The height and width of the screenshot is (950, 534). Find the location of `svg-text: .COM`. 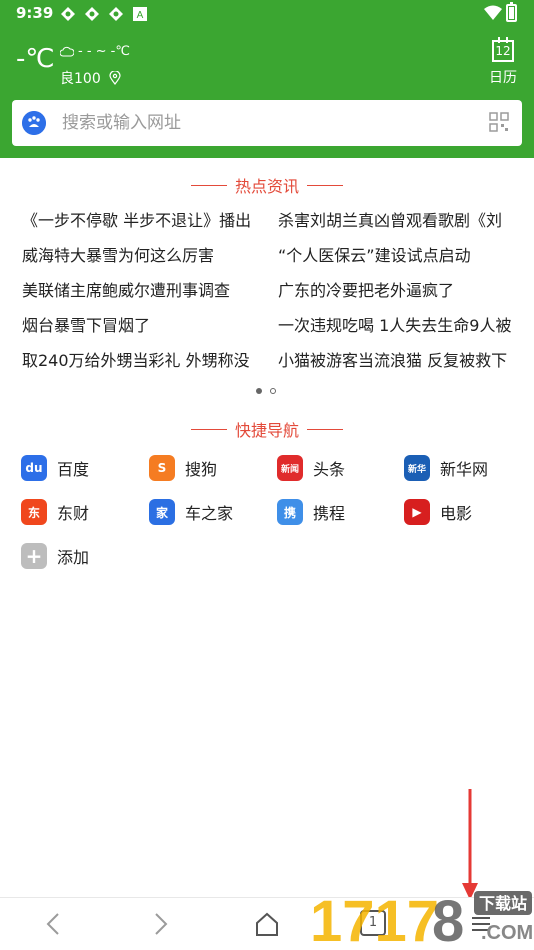

svg-text: .COM is located at coordinates (507, 933).